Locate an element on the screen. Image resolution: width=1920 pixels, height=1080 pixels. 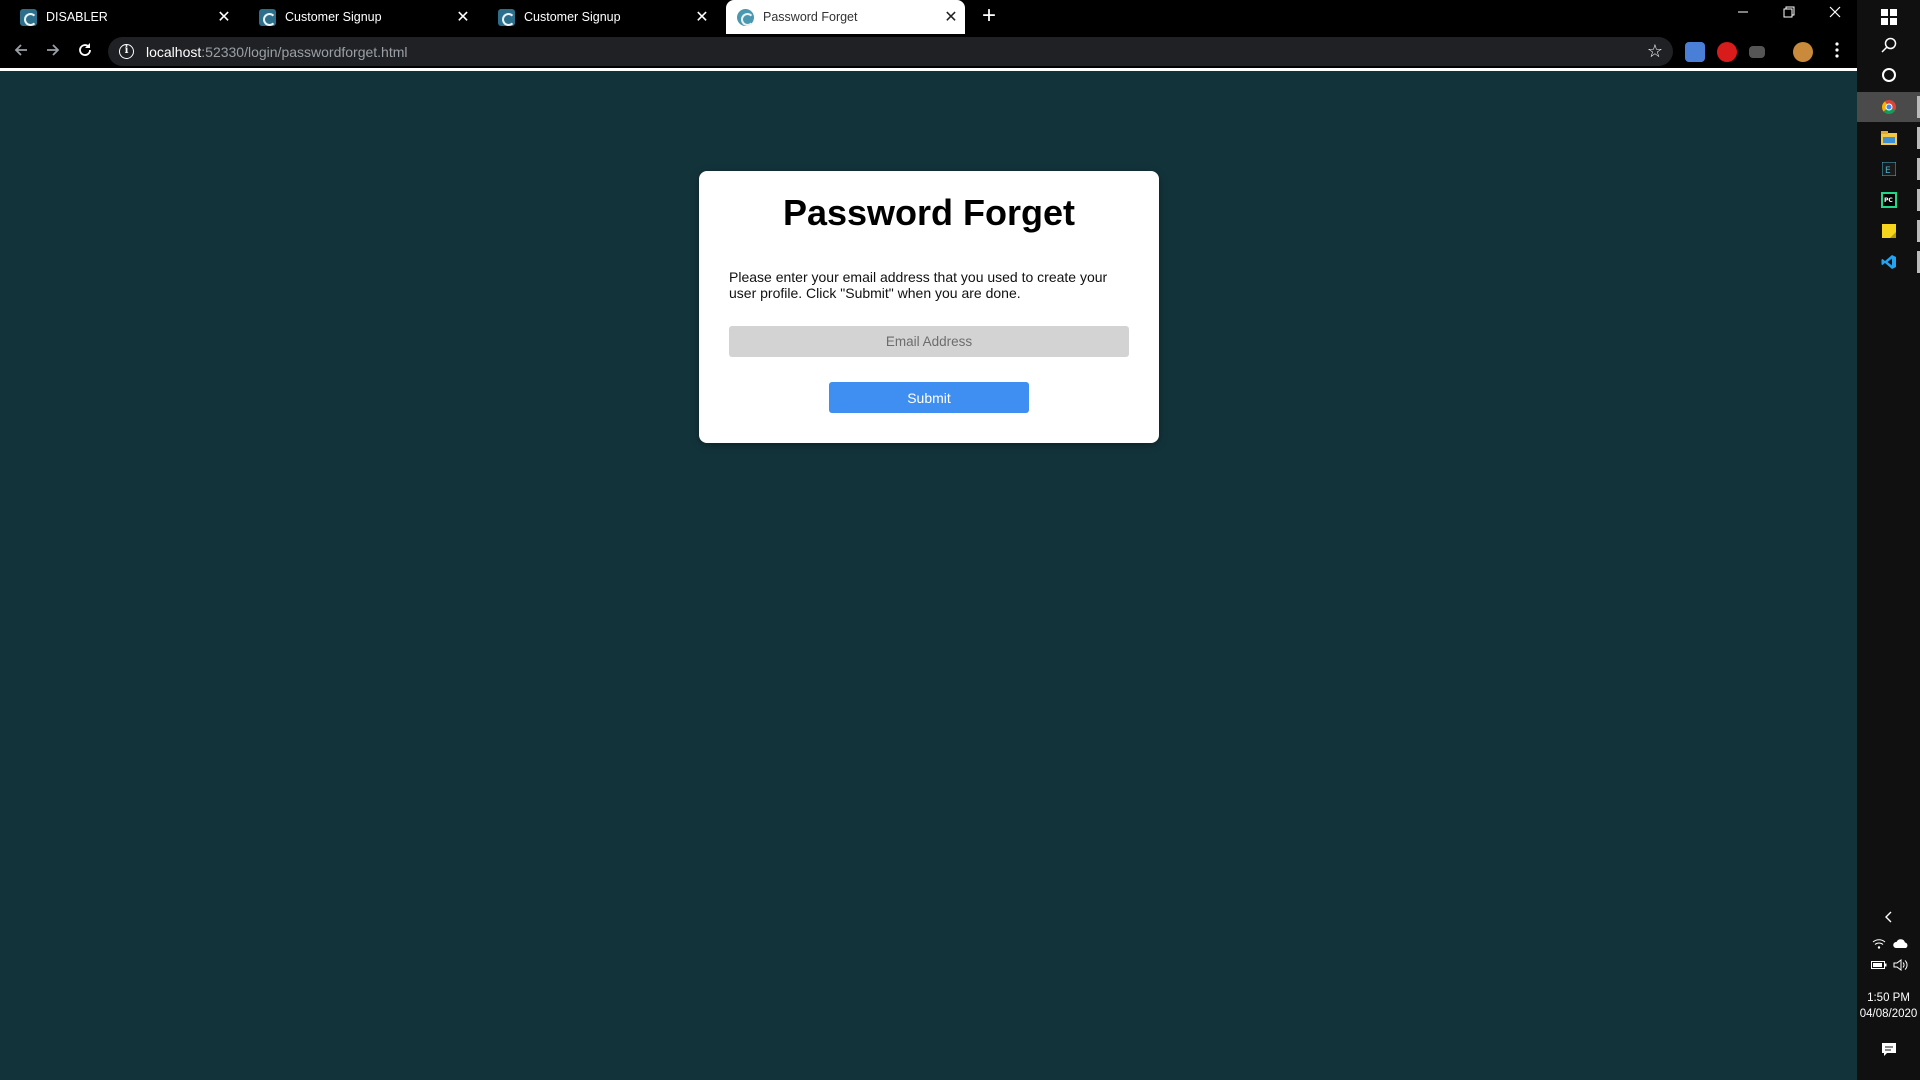
cloud-icon is located at coordinates (1899, 943).